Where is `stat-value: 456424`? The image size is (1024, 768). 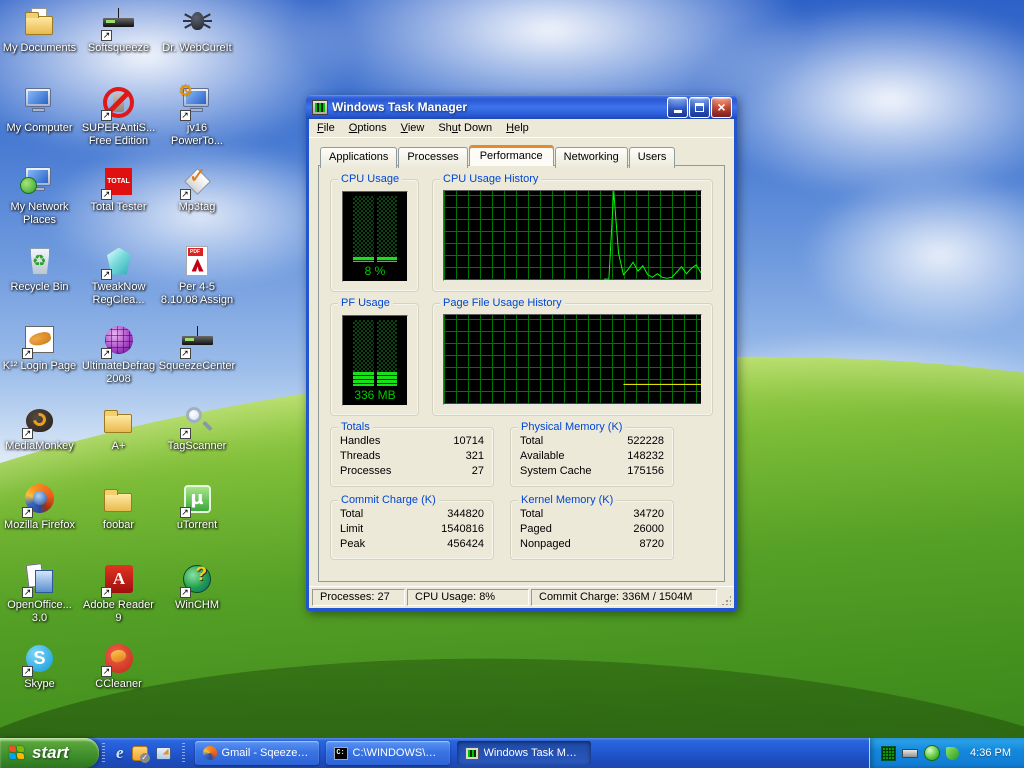
stat-value: 456424 is located at coordinates (465, 544).